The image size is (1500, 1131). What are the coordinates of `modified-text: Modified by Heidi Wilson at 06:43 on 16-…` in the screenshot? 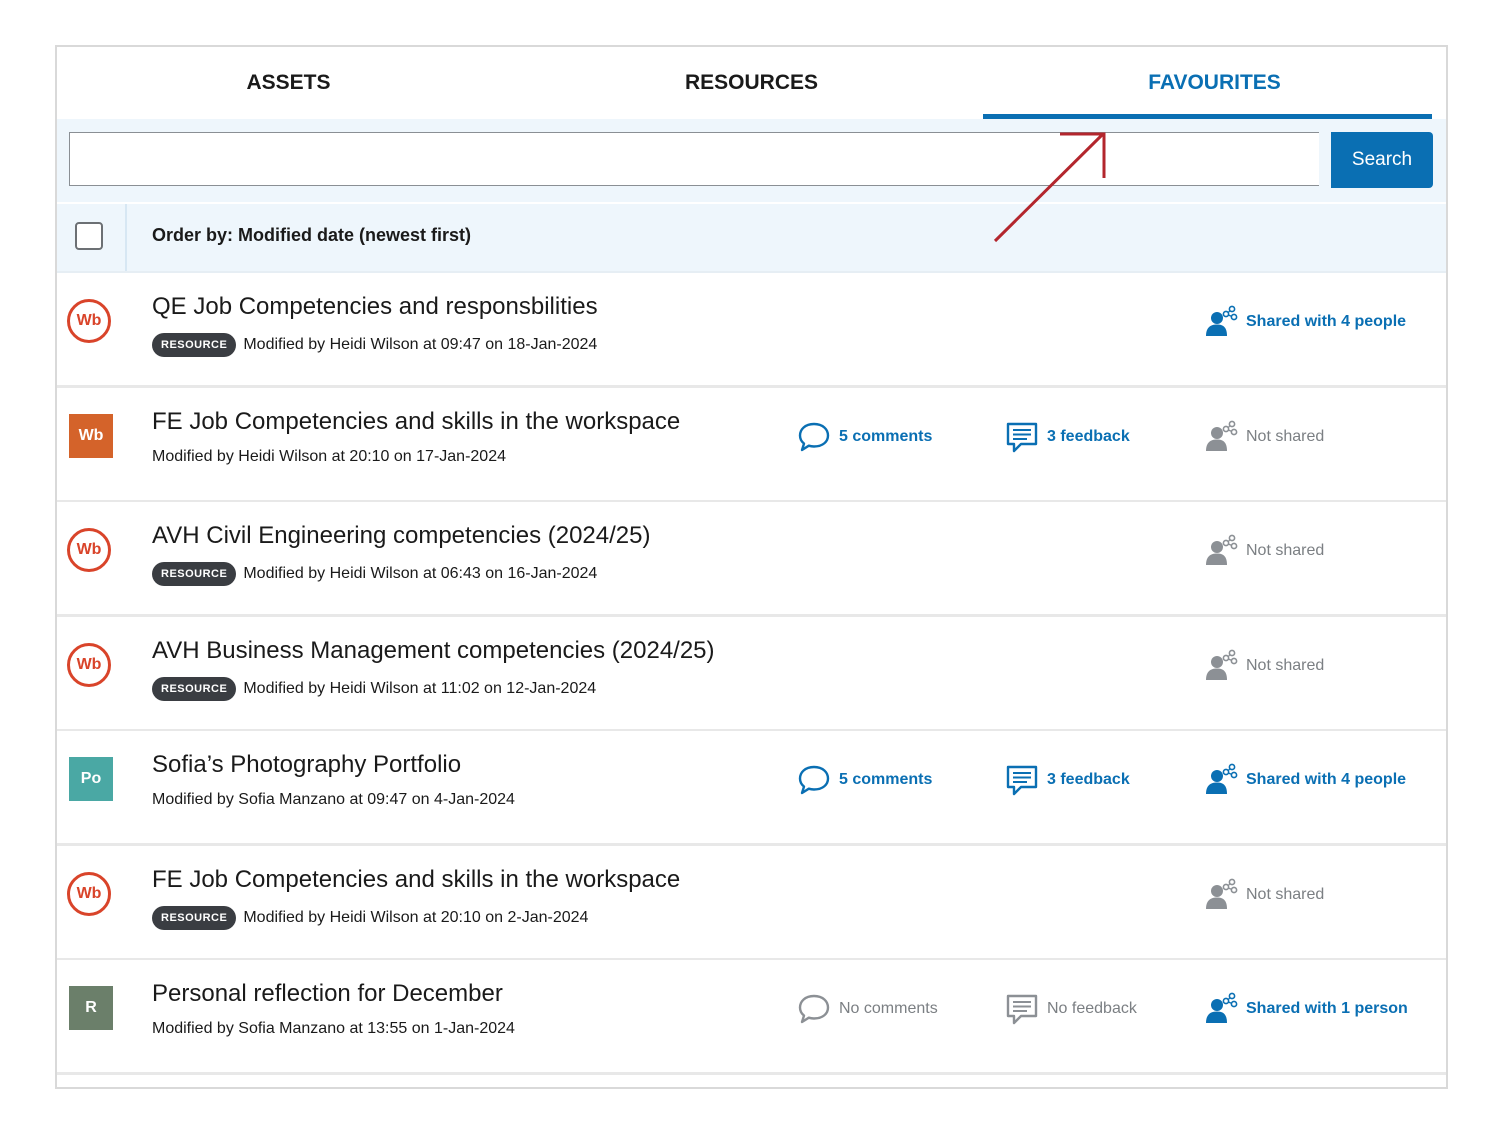 It's located at (420, 573).